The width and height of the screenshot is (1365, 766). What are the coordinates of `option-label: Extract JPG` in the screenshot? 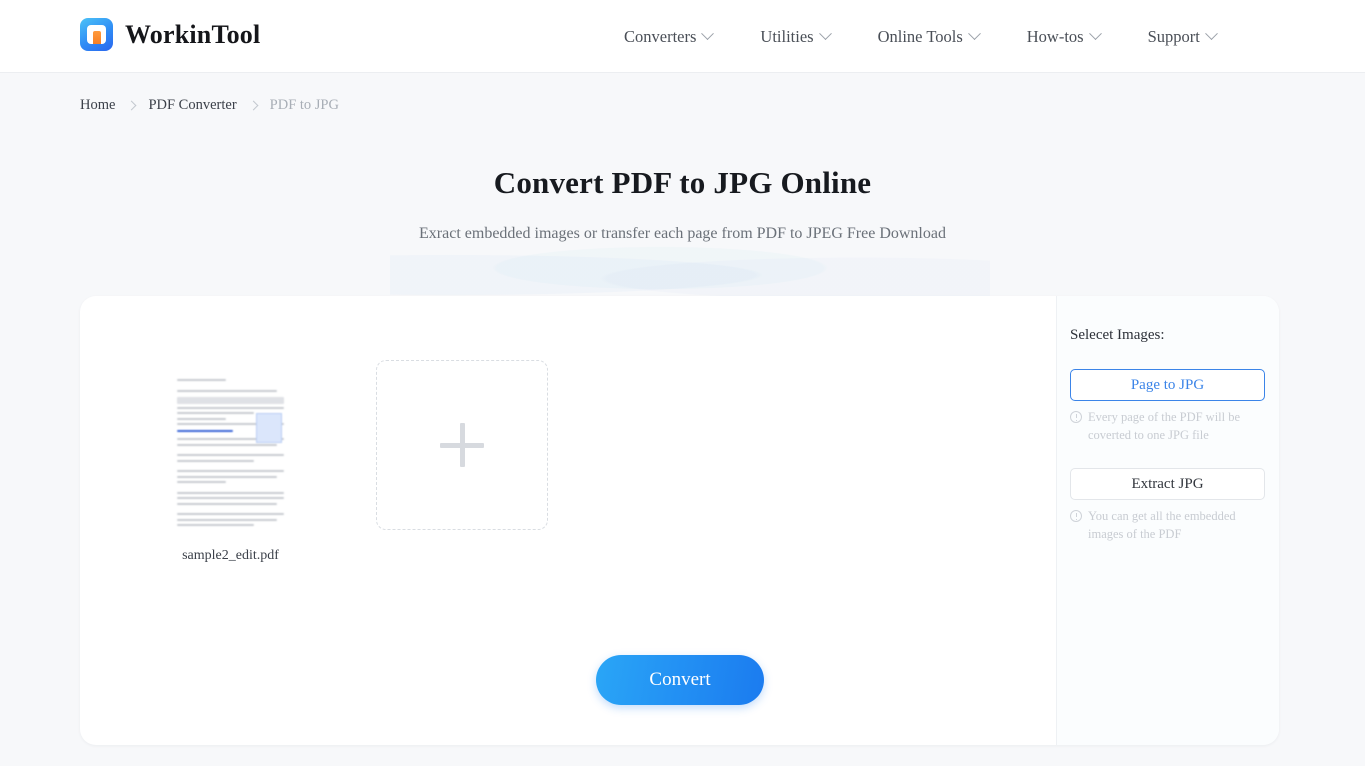 It's located at (1167, 483).